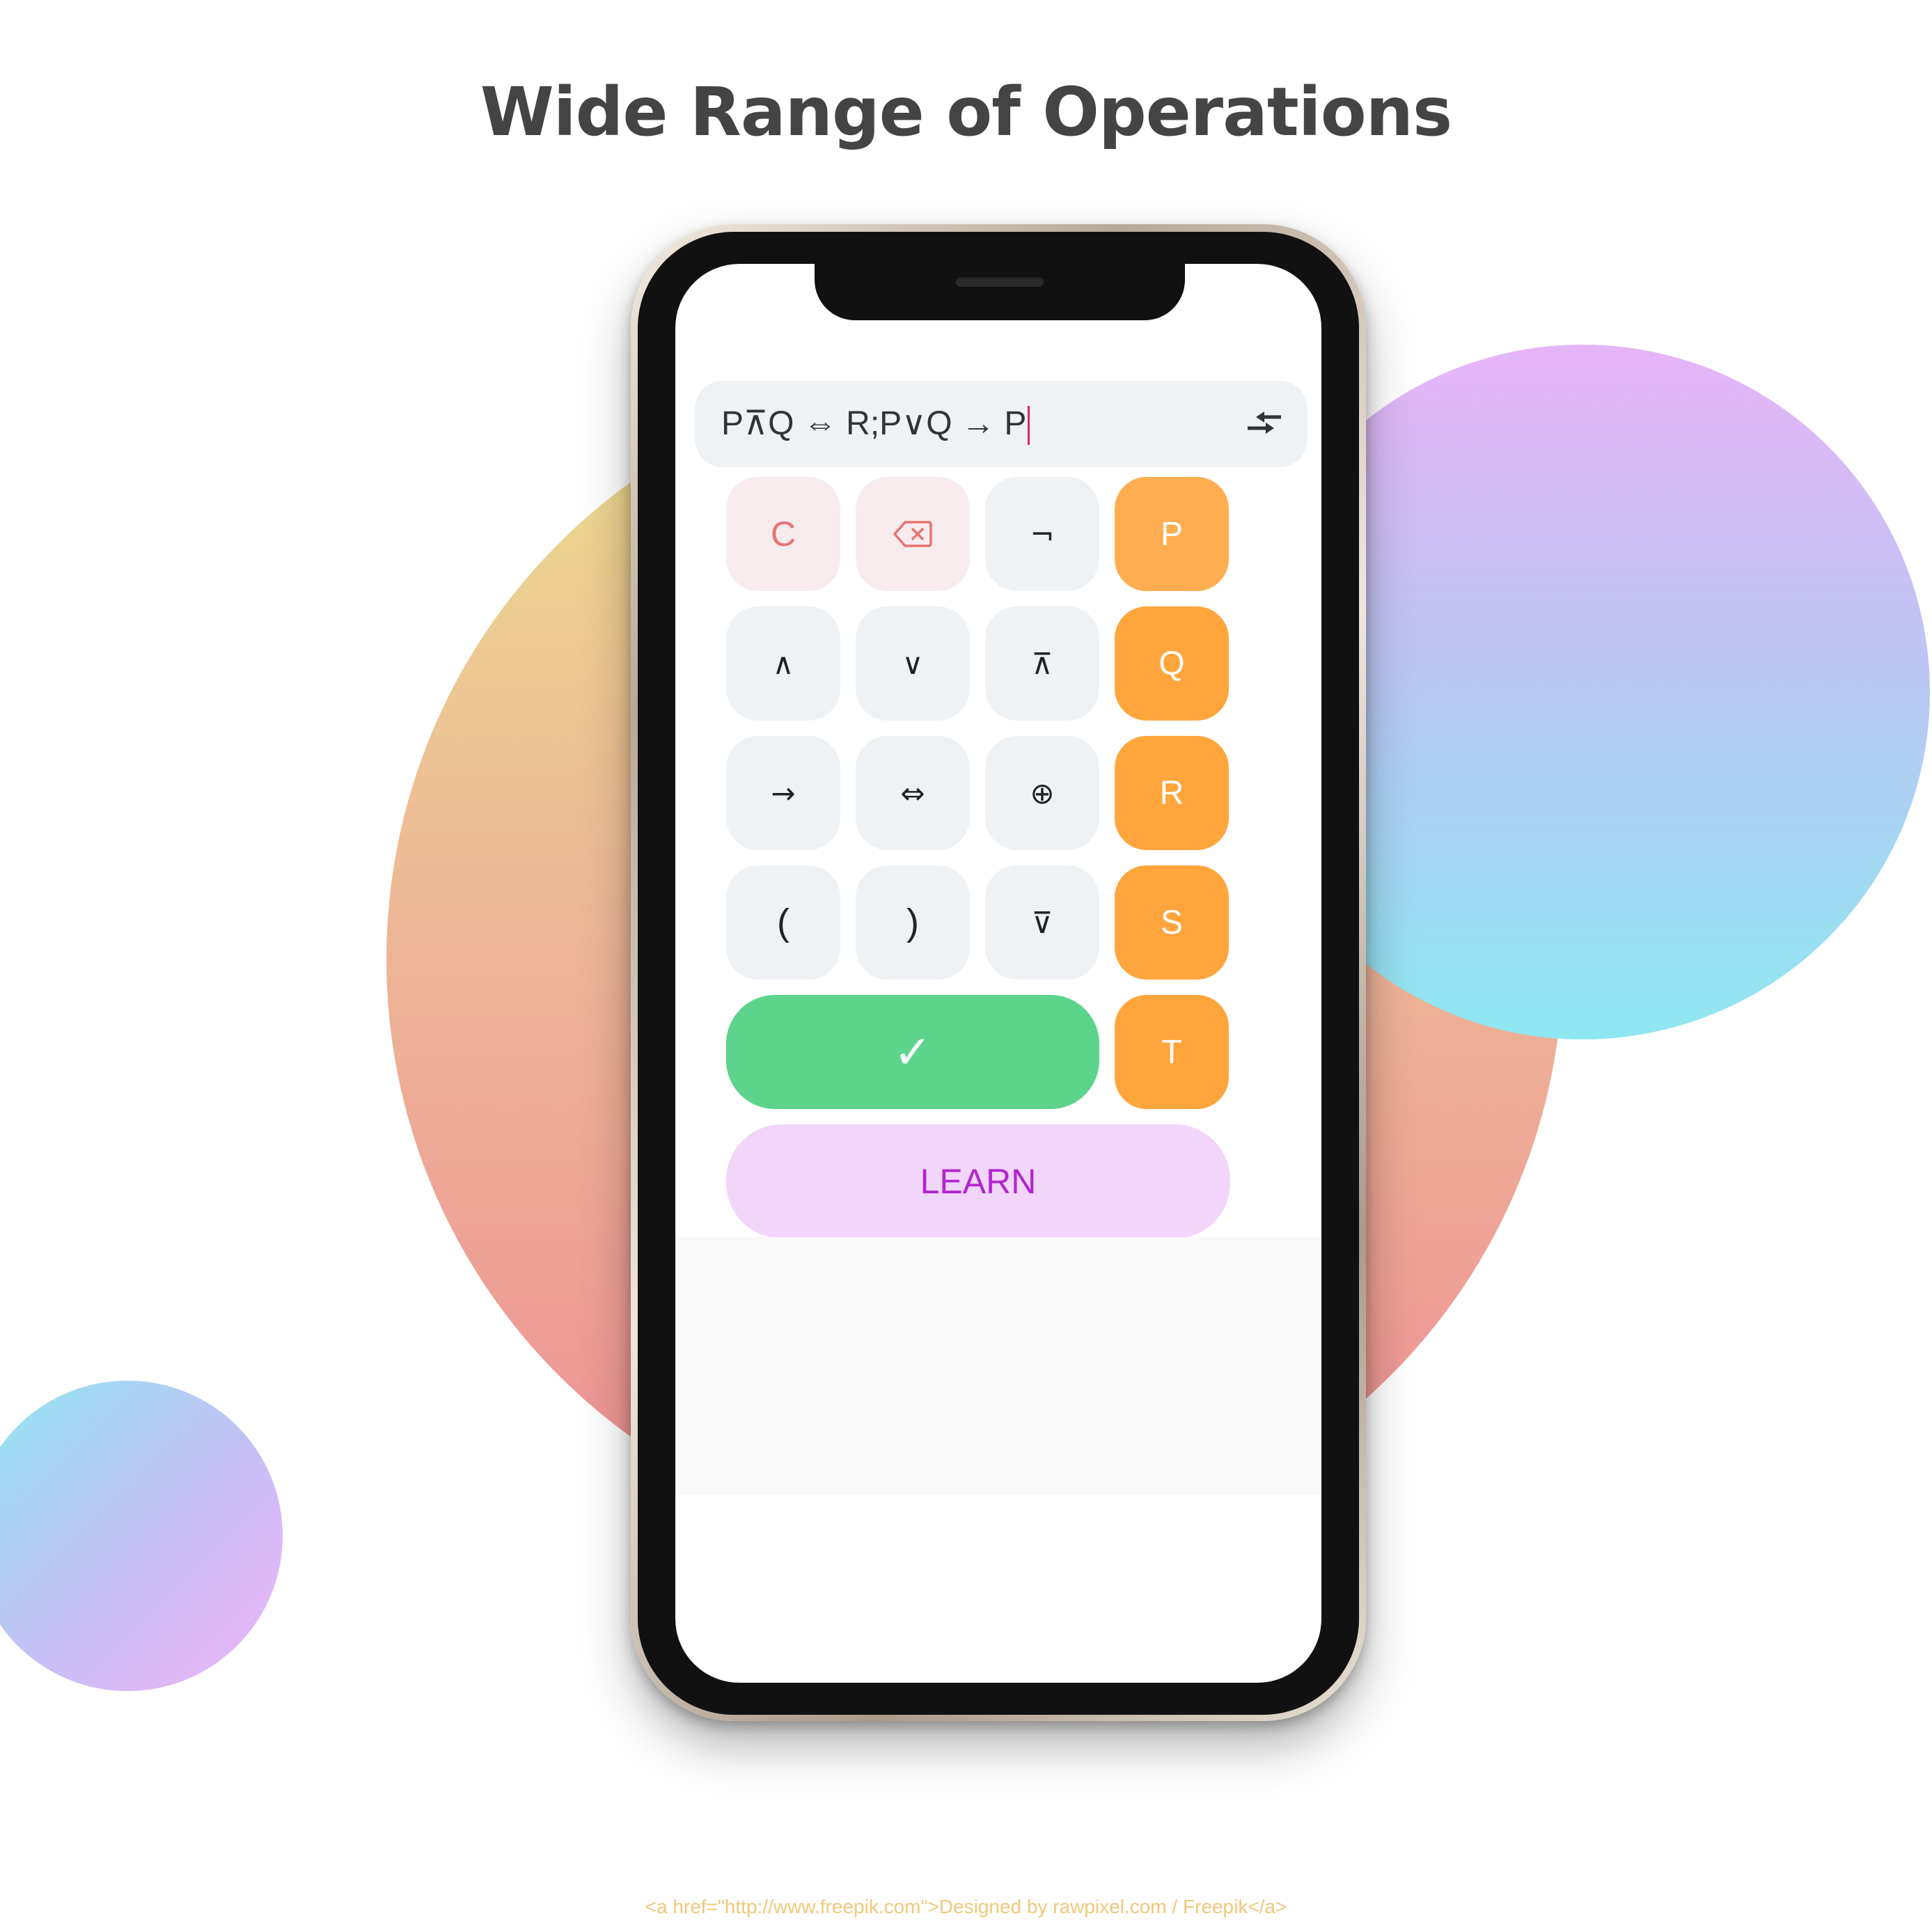 This screenshot has width=1932, height=1932. I want to click on text-caret, so click(1029, 426).